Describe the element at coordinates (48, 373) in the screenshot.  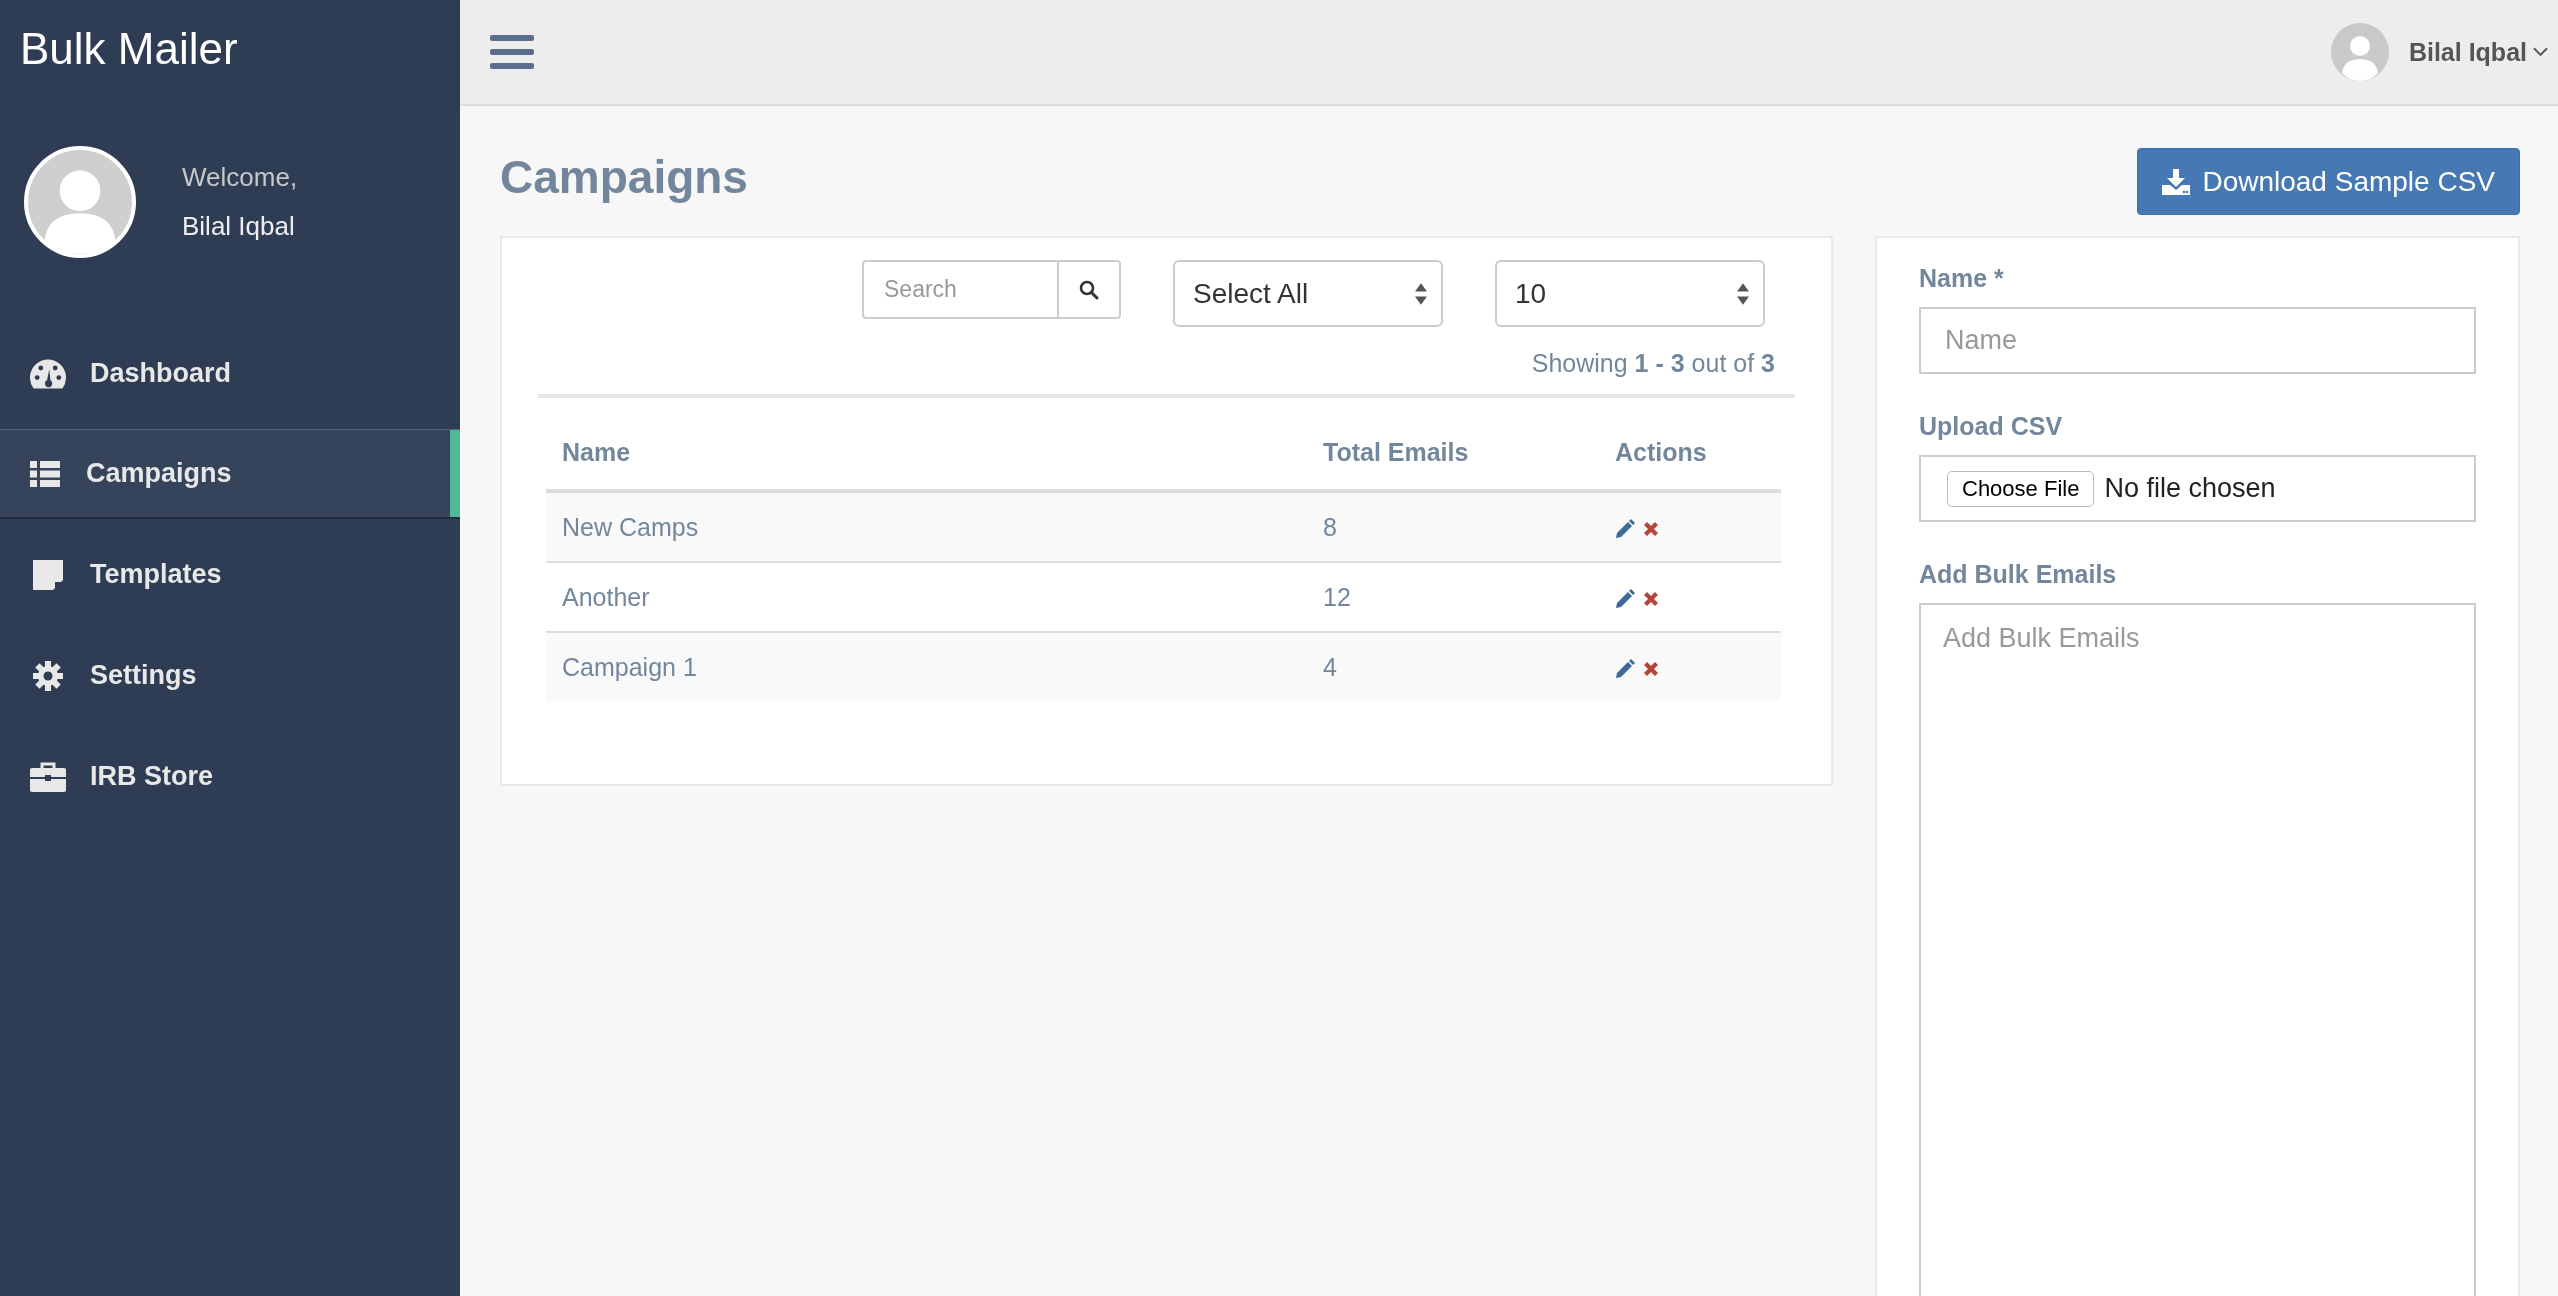
I see `gauge-icon` at that location.